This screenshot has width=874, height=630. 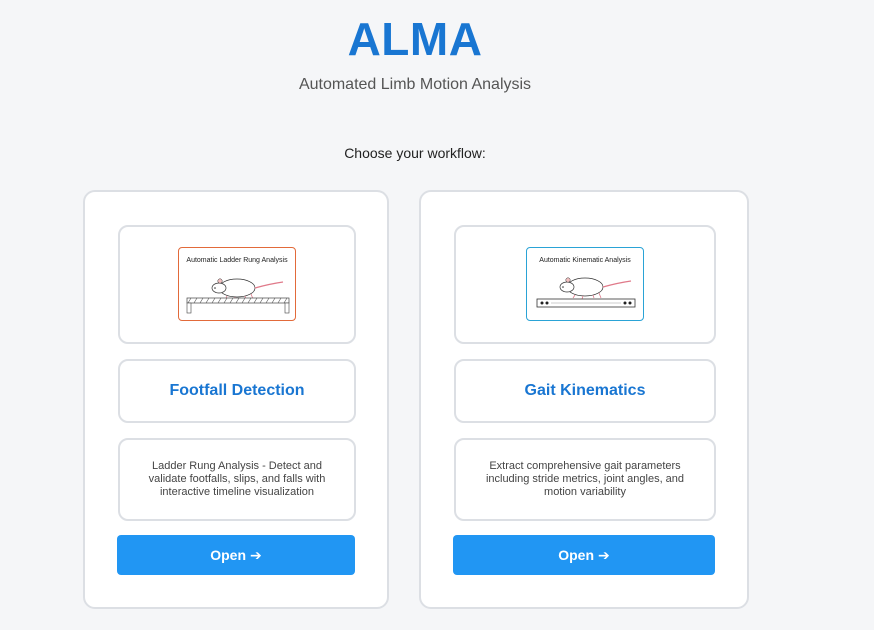 I want to click on app-subtitle: Automated Limb Motion Analysis, so click(x=415, y=84).